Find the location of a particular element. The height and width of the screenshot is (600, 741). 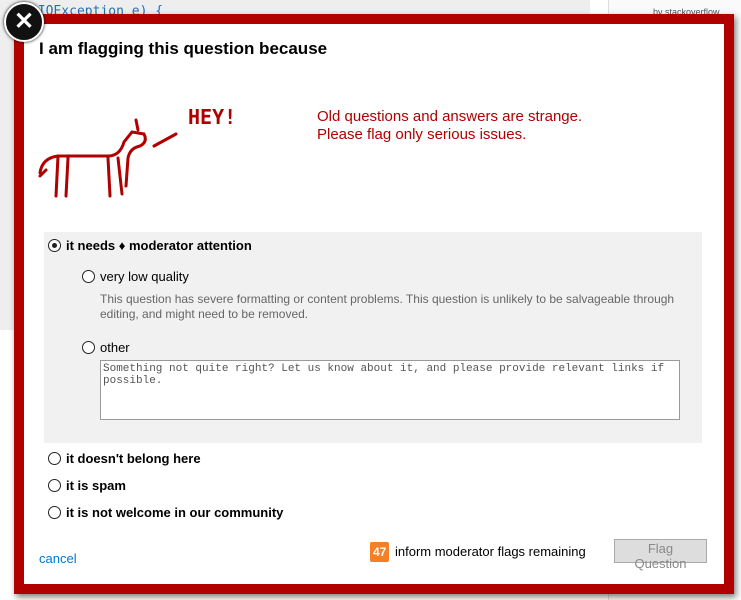

option-spam: it is spam is located at coordinates (87, 485).